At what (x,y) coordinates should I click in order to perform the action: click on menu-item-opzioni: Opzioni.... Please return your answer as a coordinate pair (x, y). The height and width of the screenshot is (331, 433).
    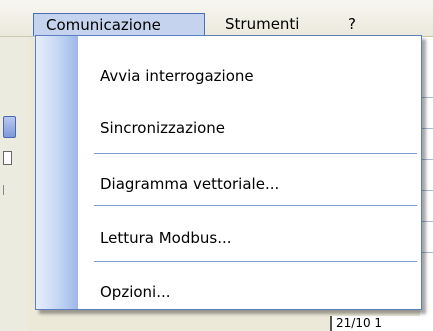
    Looking at the image, I should click on (135, 292).